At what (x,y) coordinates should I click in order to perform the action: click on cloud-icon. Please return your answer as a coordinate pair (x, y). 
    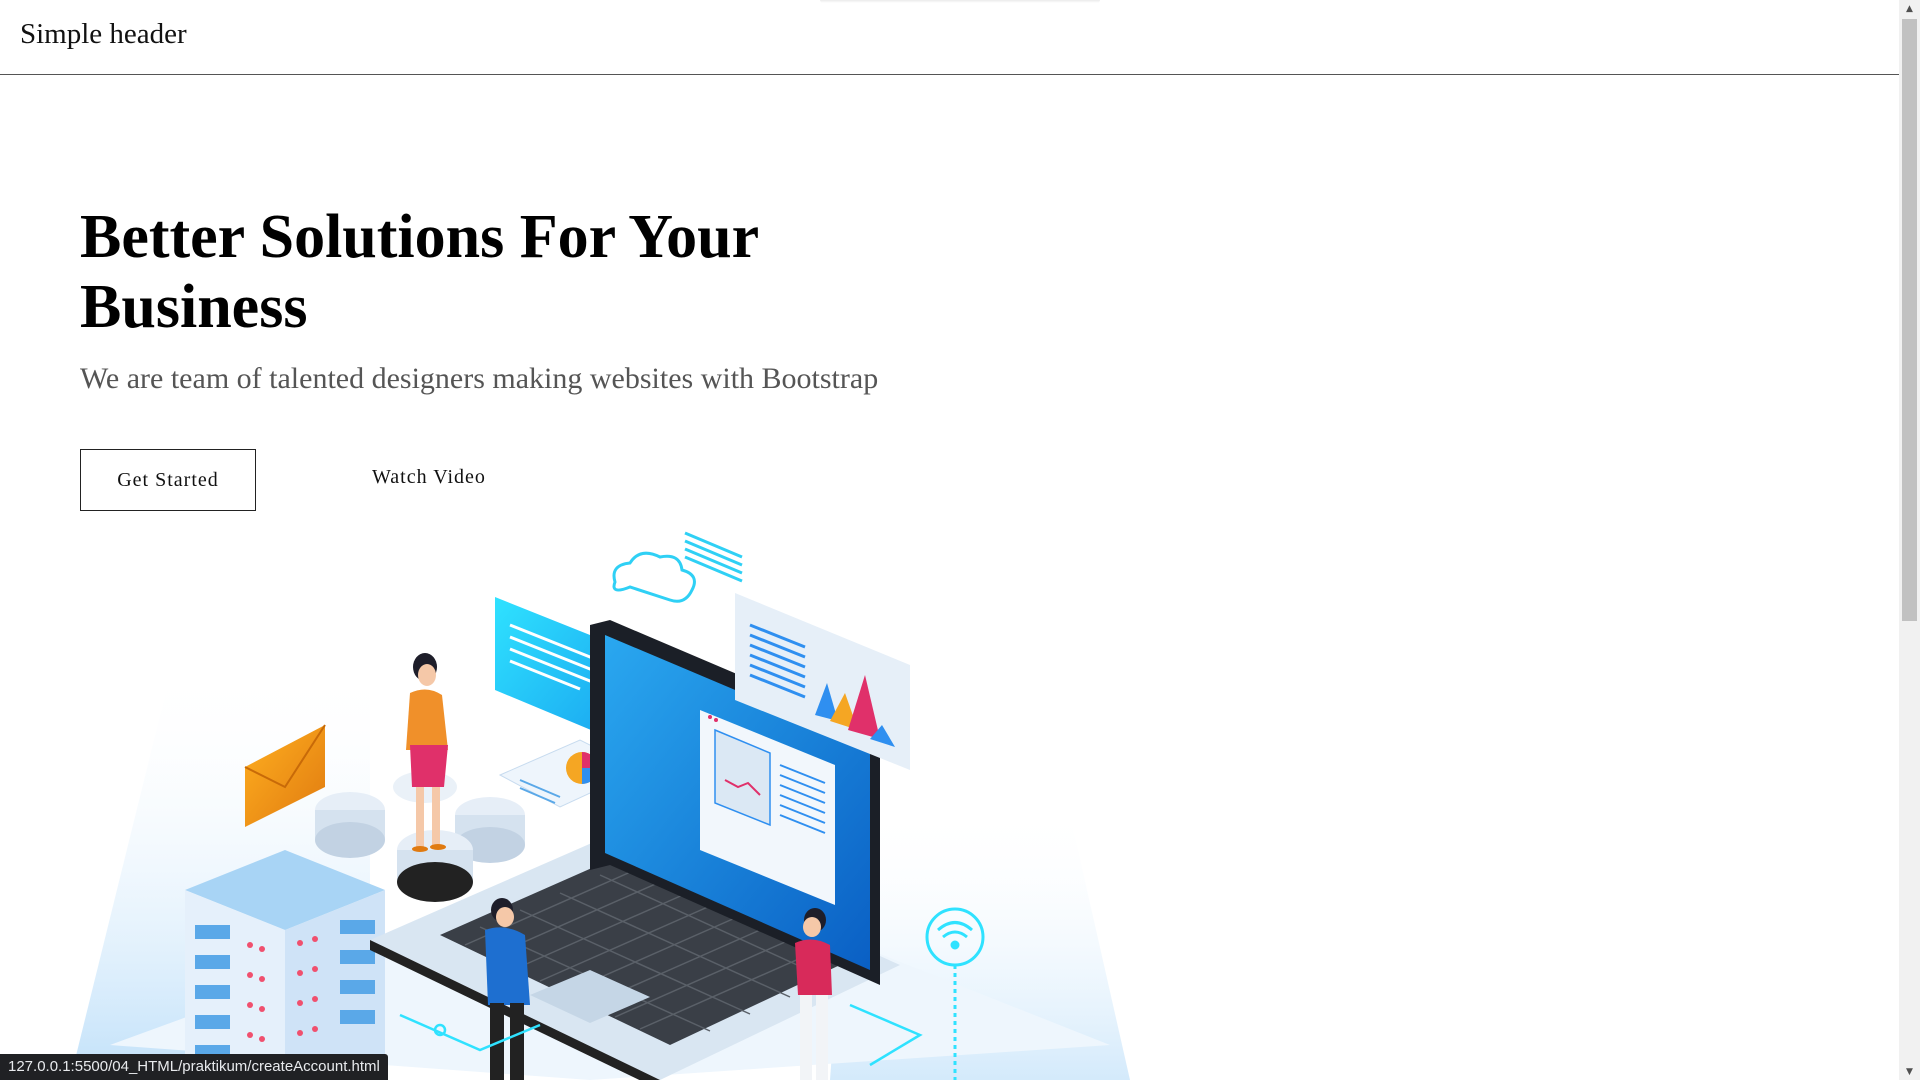
    Looking at the image, I should click on (654, 577).